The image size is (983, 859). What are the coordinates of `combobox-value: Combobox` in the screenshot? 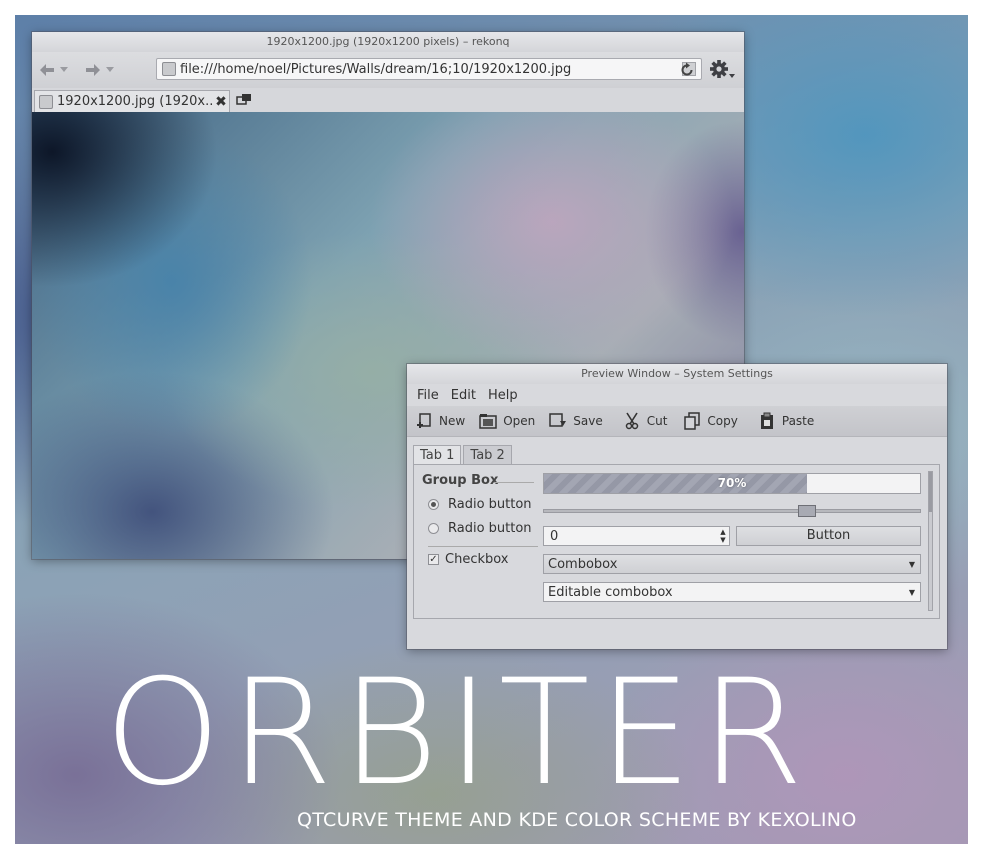 It's located at (583, 564).